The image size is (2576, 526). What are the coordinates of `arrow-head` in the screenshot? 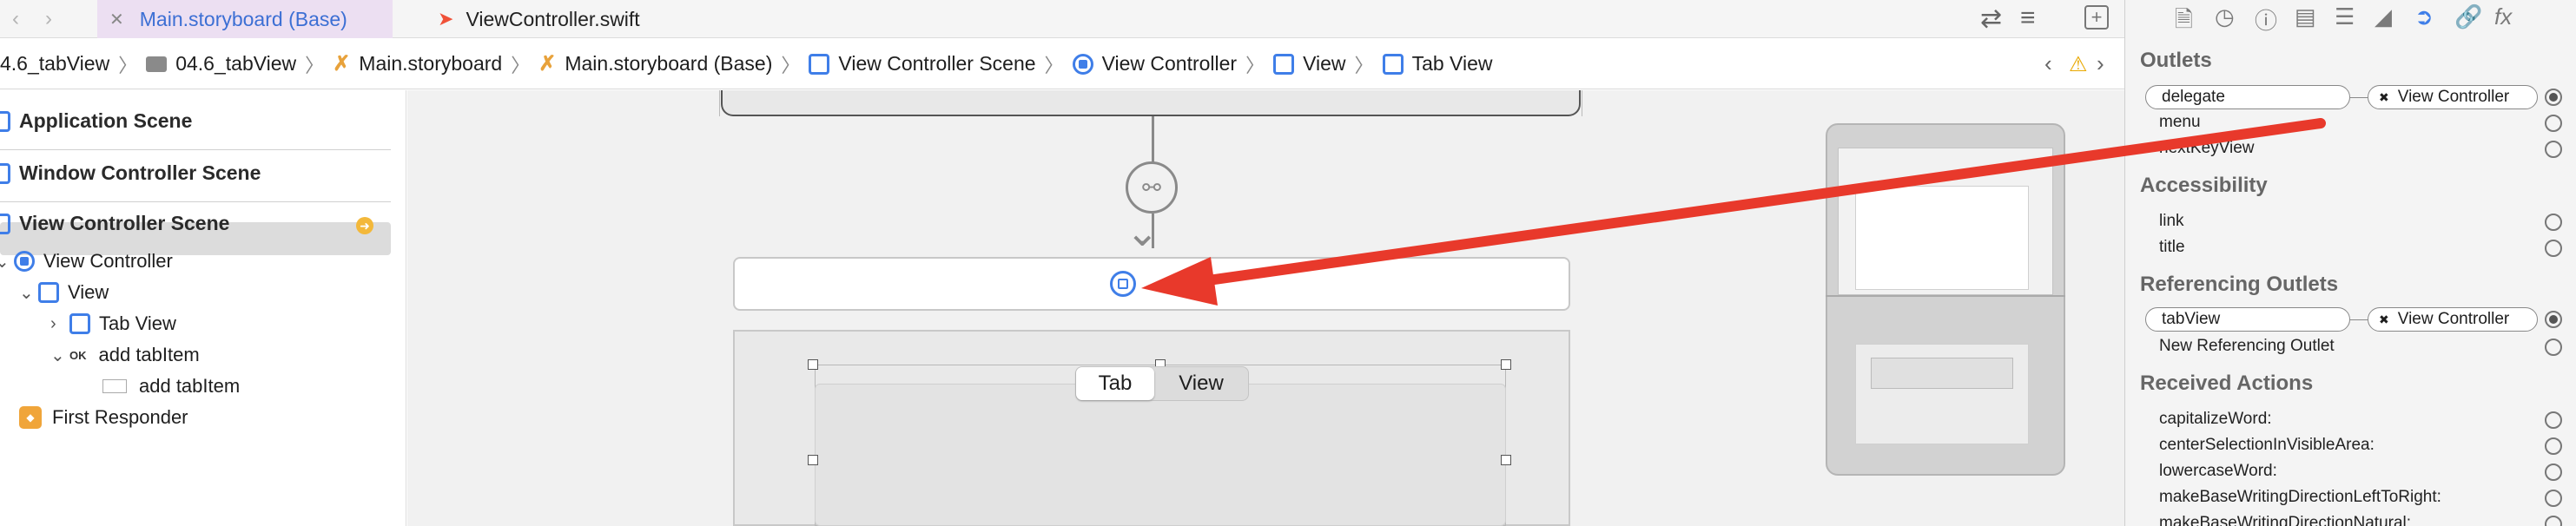 It's located at (1180, 281).